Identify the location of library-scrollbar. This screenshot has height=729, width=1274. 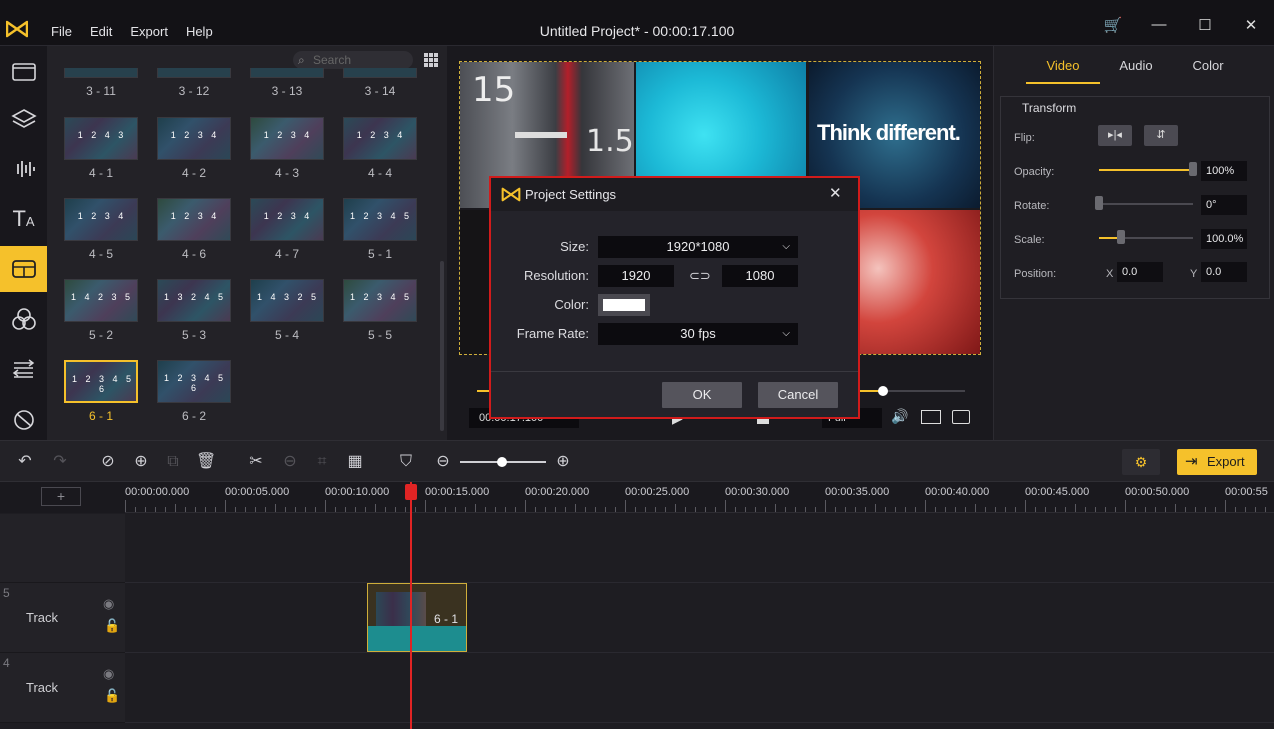
(442, 346).